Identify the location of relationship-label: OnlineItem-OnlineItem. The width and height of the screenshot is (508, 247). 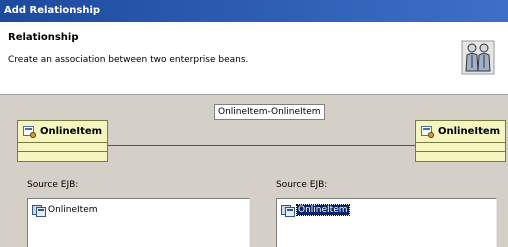
(269, 112).